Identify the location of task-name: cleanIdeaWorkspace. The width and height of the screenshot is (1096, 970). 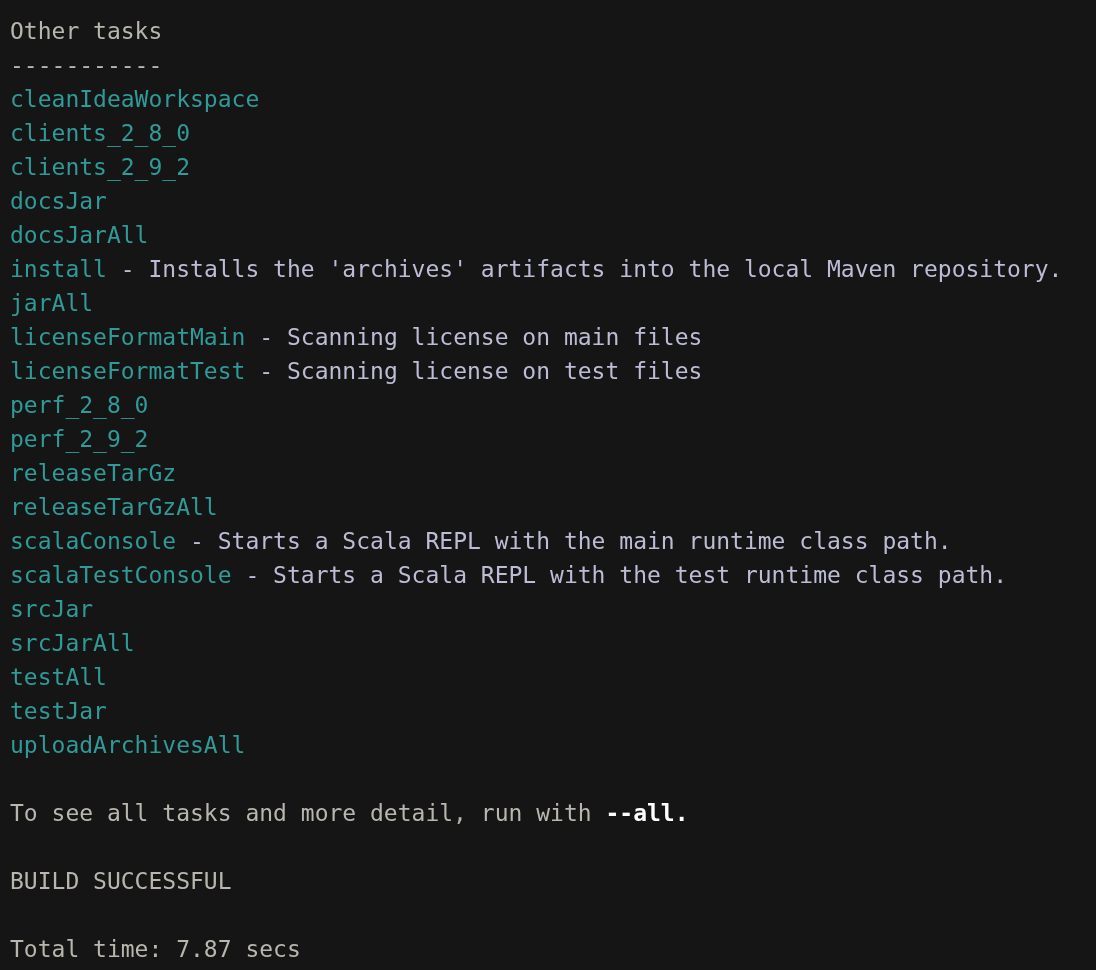
(135, 99).